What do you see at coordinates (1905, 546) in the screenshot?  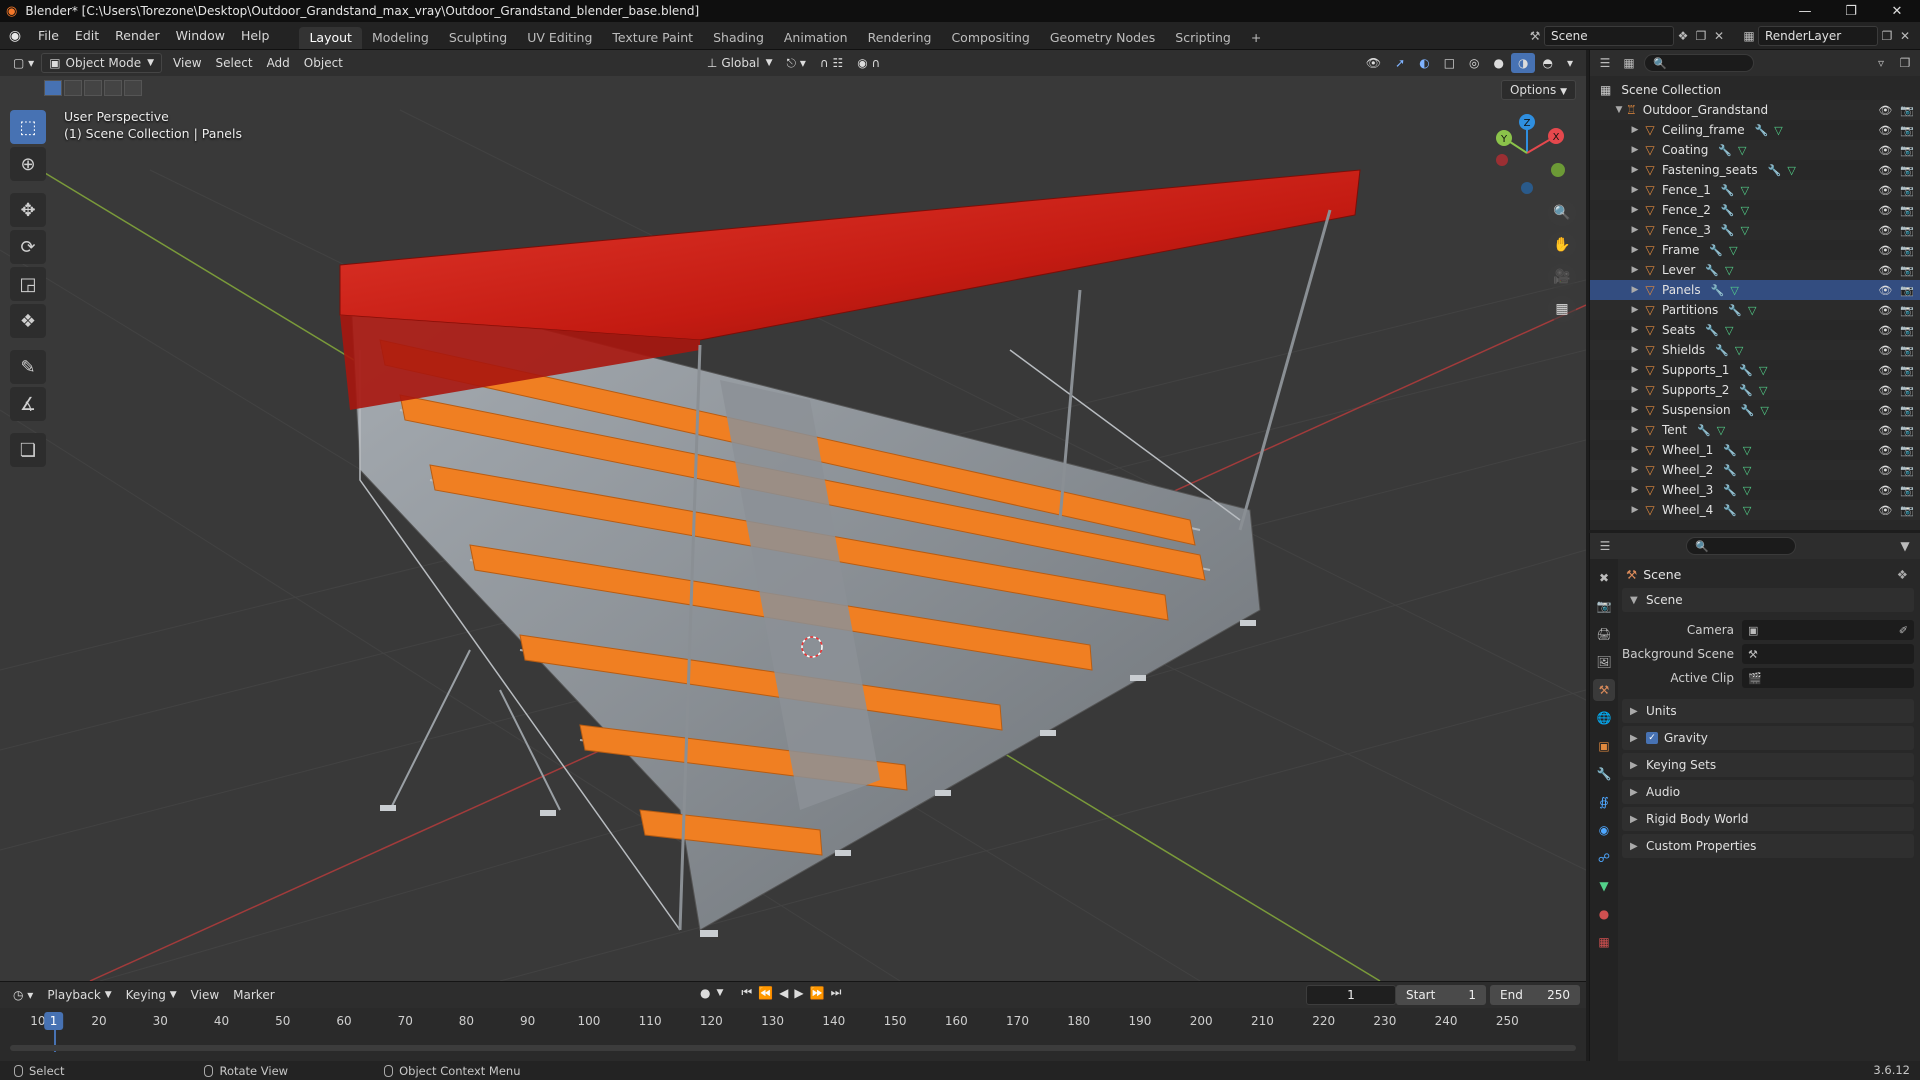 I see `chevron-down-icon: ▼` at bounding box center [1905, 546].